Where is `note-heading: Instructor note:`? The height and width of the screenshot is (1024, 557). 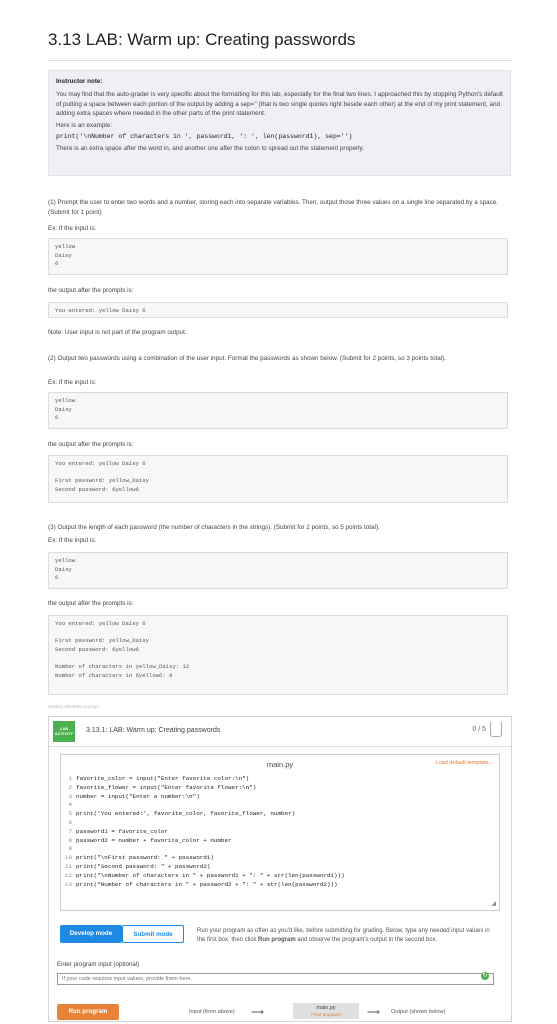 note-heading: Instructor note: is located at coordinates (79, 81).